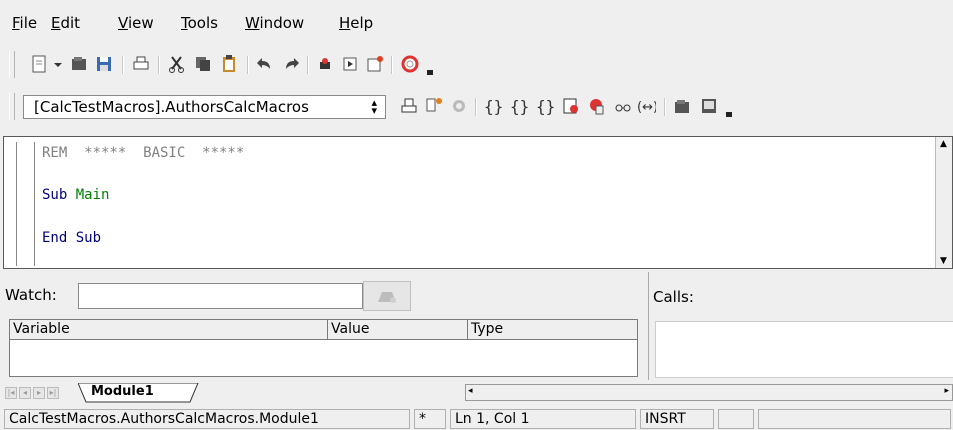 The image size is (953, 430). I want to click on run-icon, so click(434, 106).